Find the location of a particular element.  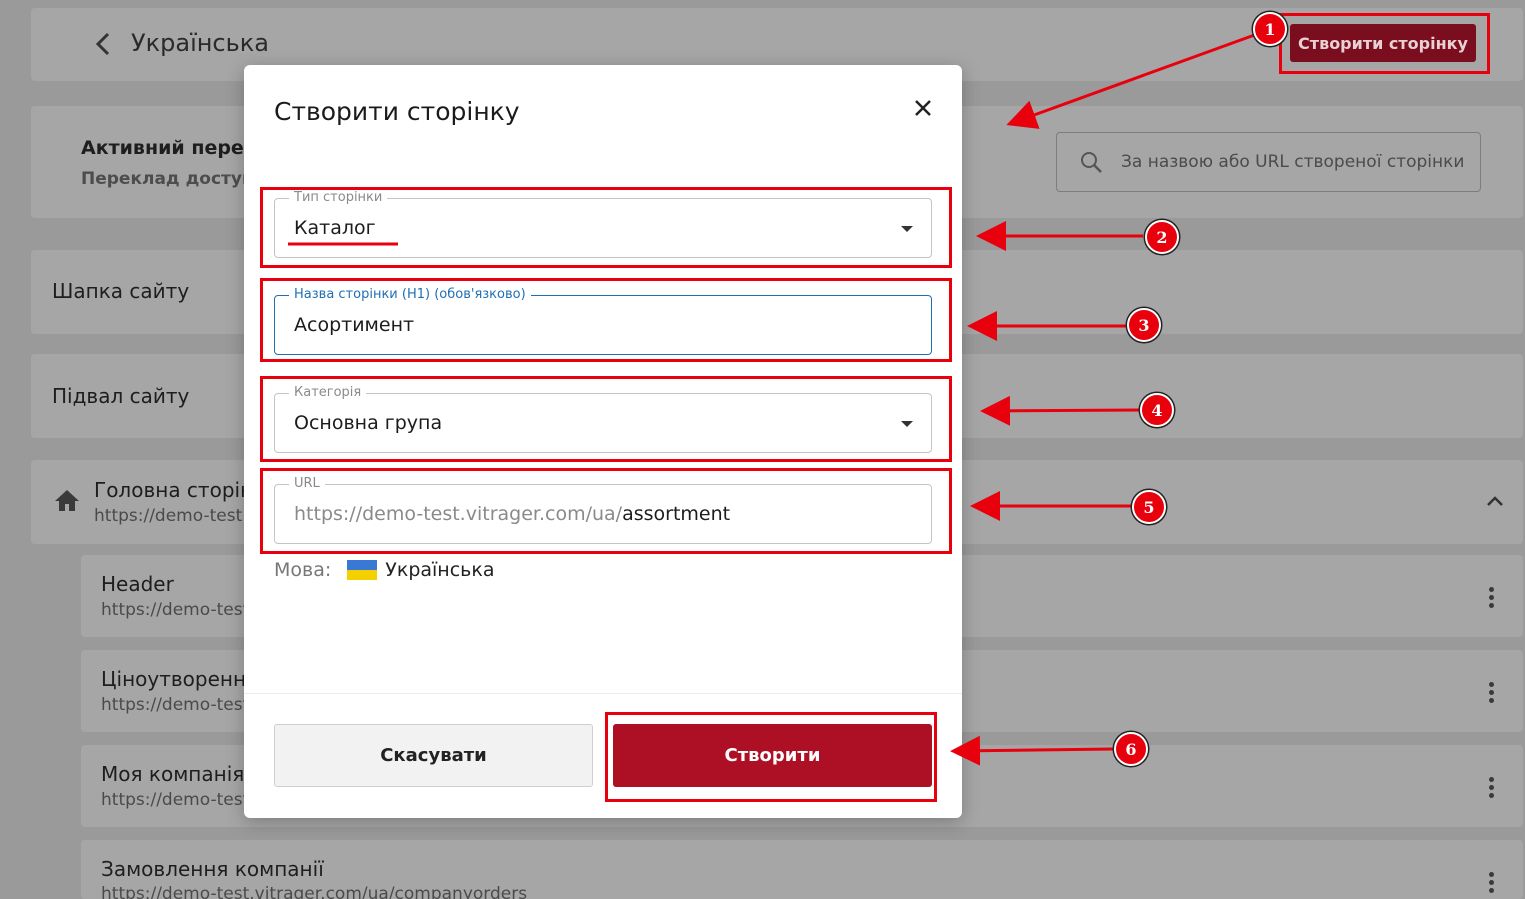

annotation-badge-2: 2 is located at coordinates (1162, 237).